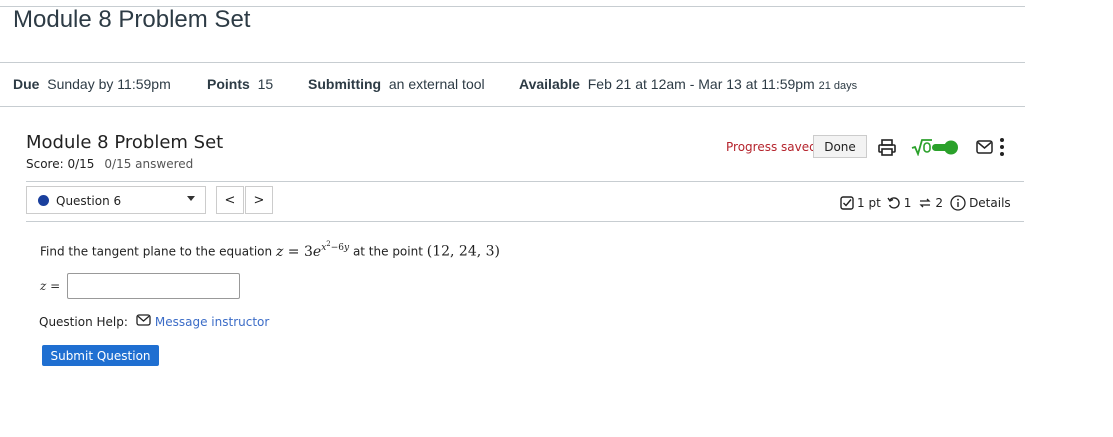  I want to click on nav-bottom-divider, so click(525, 221).